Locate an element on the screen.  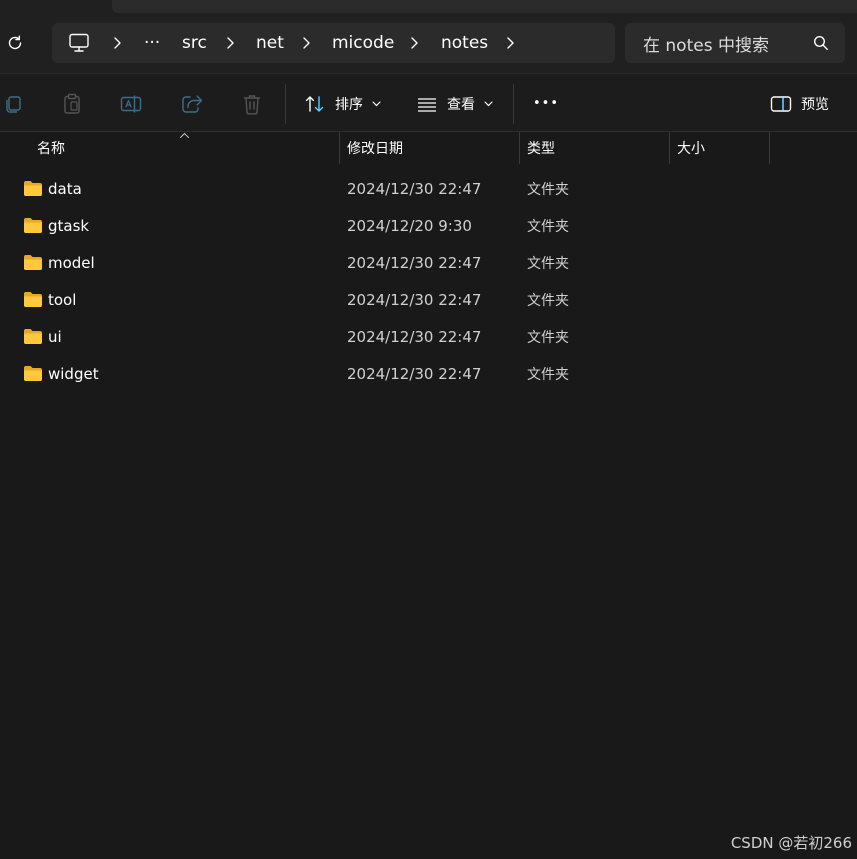
column-header: 名称 修改日期 类型 大小 is located at coordinates (428, 148).